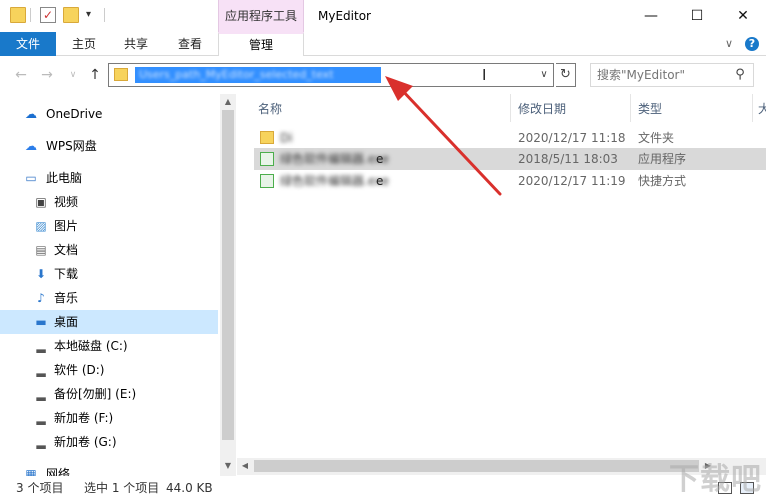 This screenshot has height=500, width=766. Describe the element at coordinates (544, 75) in the screenshot. I see `chevron-down-icon: ∨` at that location.